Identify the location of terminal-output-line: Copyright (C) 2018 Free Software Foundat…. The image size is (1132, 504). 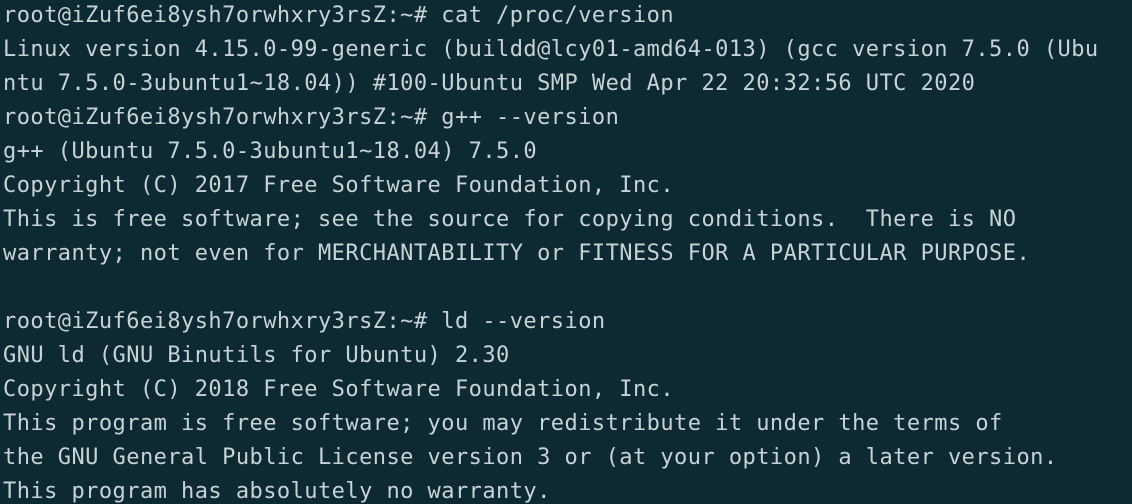
(339, 389).